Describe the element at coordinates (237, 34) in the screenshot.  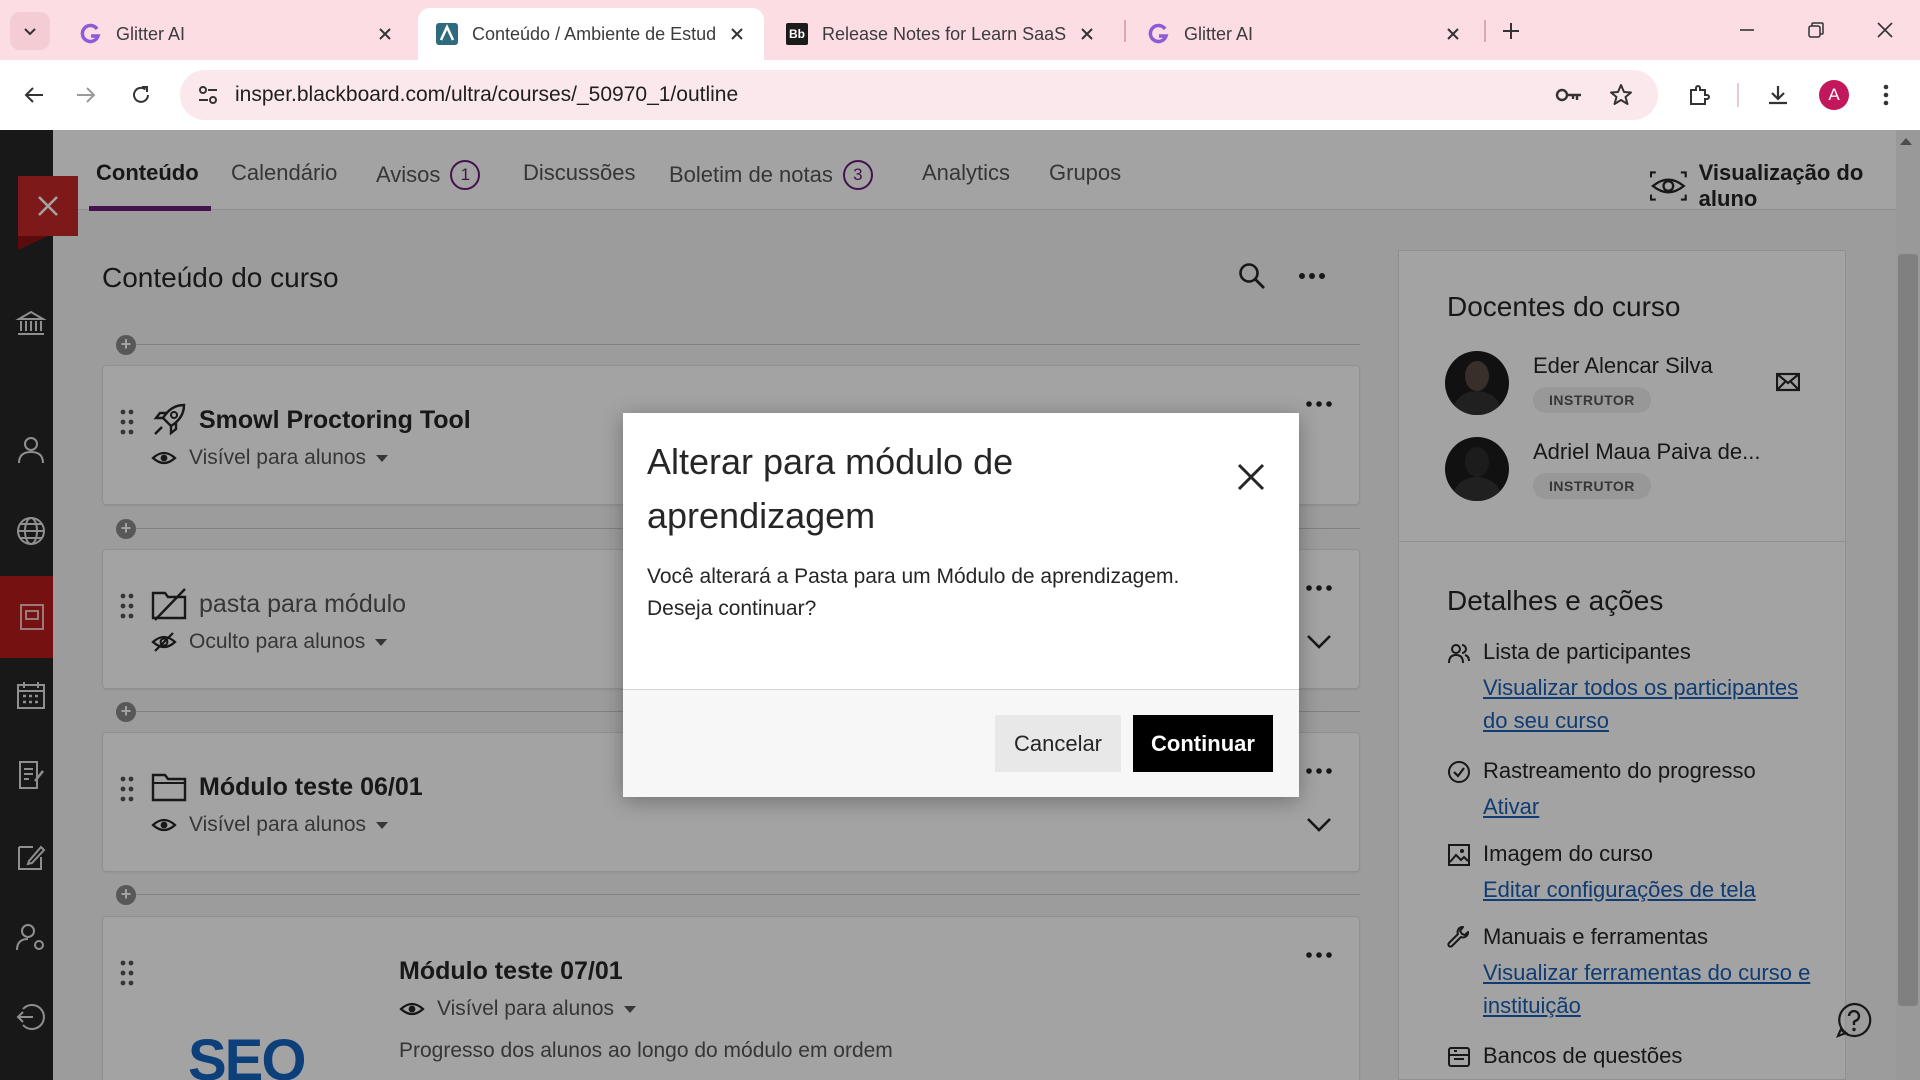
I see `browser-tab-glitter-1: Glitter AI` at that location.